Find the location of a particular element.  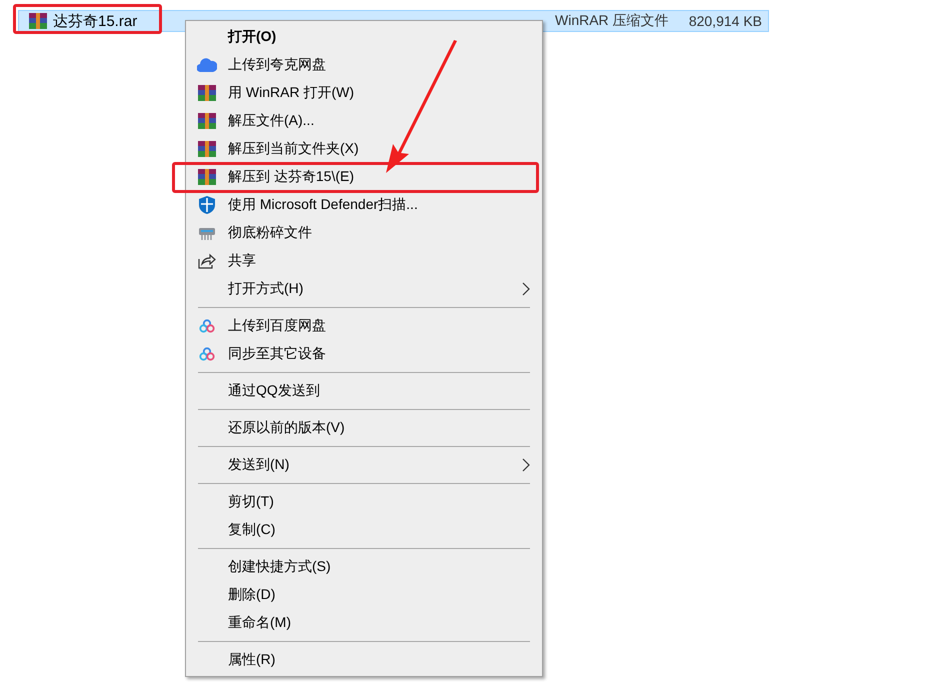

file-type: WinRAR 压缩文件 is located at coordinates (612, 21).